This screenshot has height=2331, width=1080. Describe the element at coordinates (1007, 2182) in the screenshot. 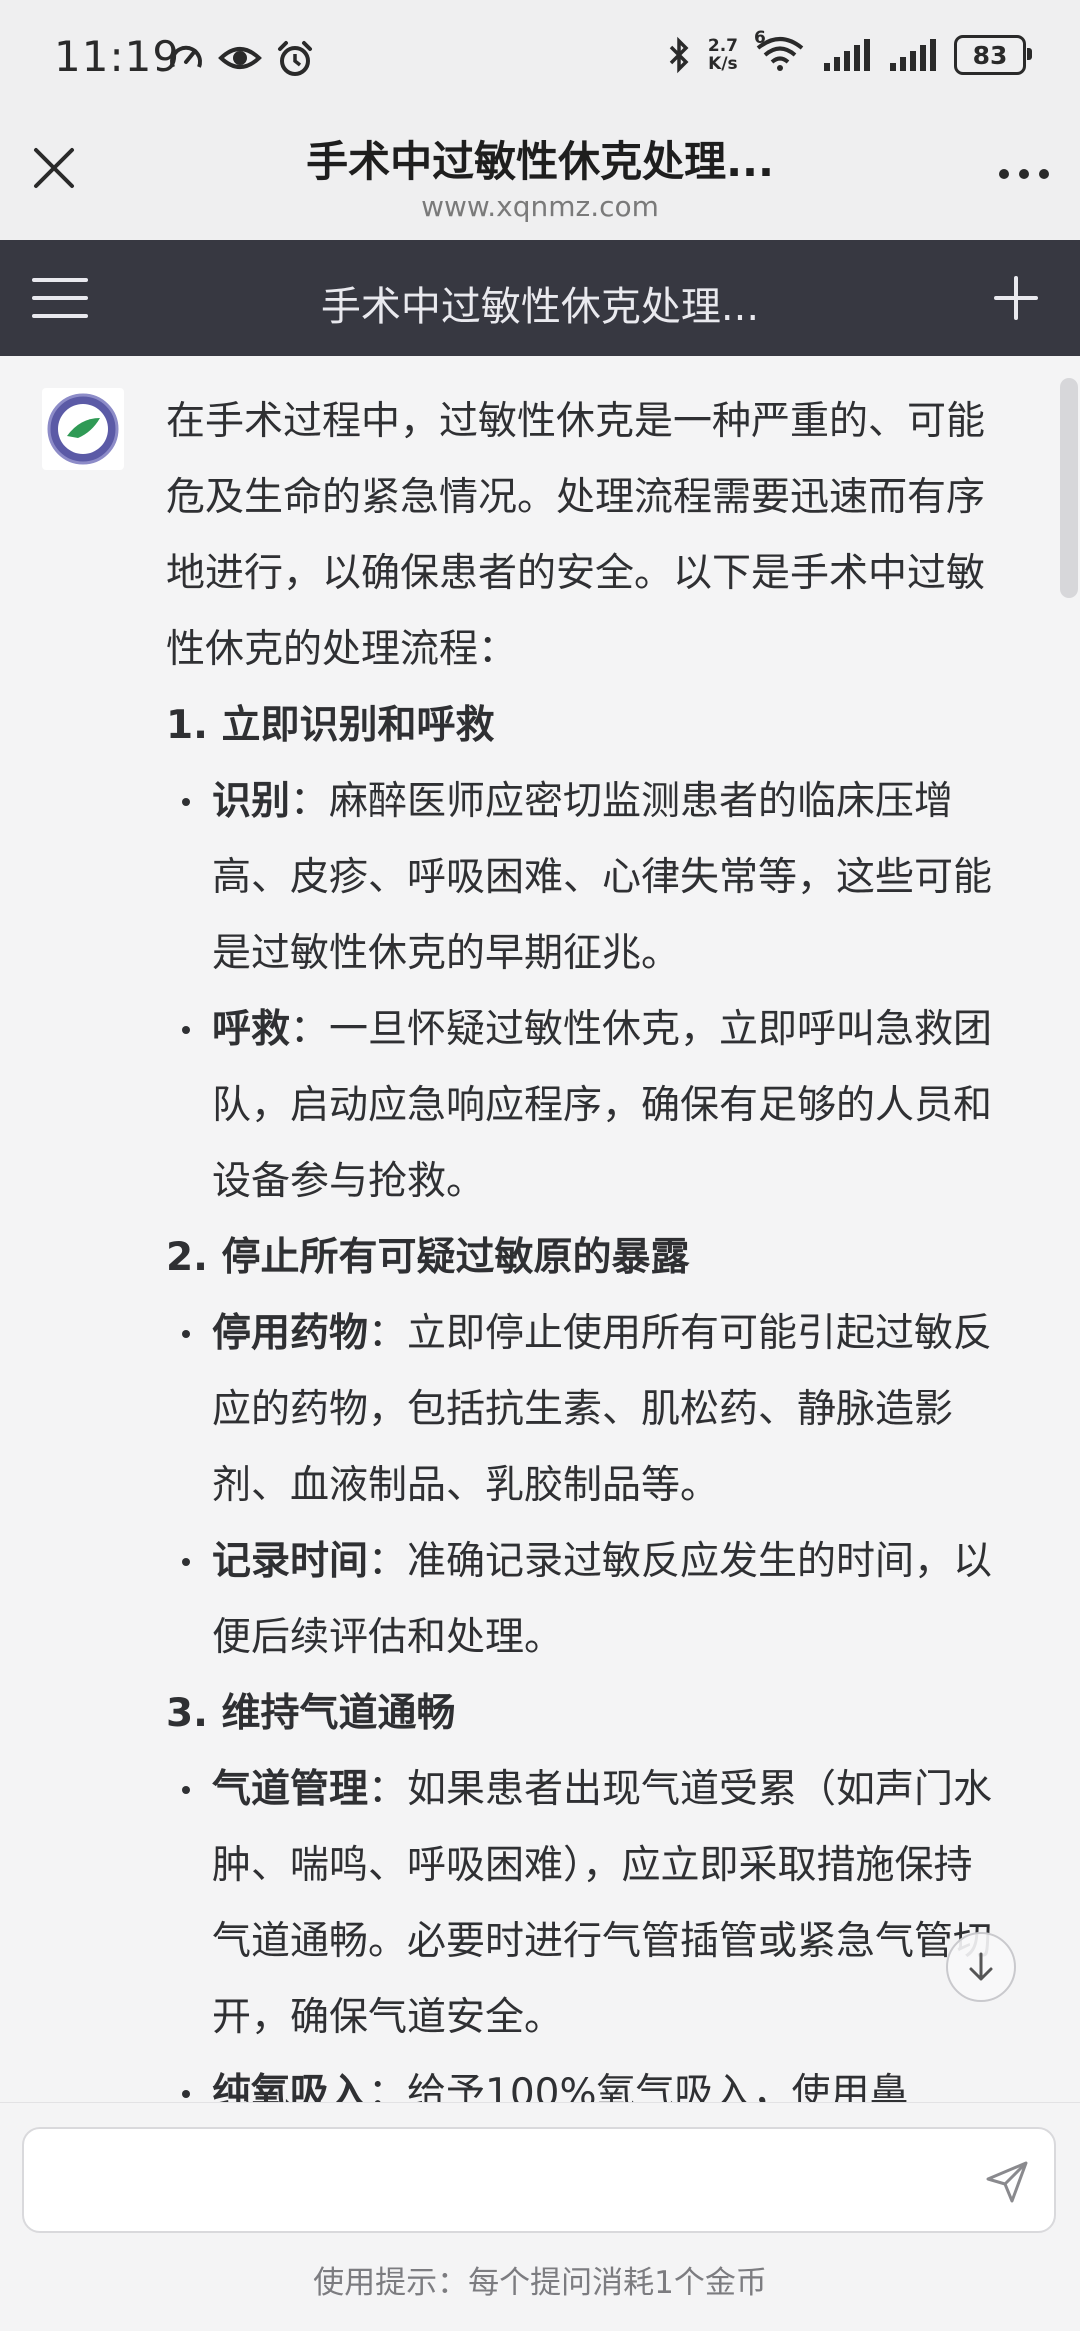

I see `send-icon` at that location.